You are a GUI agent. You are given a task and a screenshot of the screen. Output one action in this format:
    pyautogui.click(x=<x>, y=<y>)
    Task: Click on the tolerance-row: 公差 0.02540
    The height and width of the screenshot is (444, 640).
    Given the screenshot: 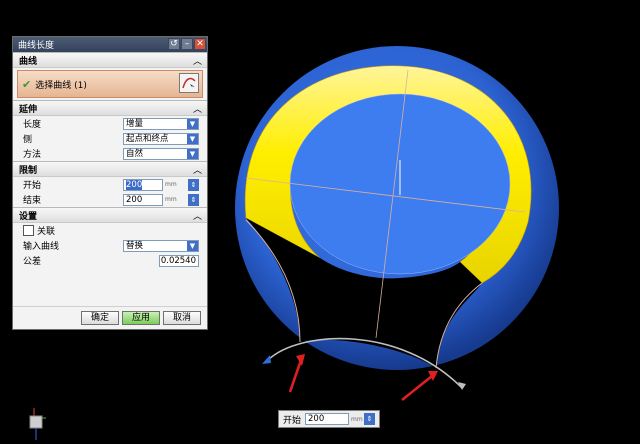 What is the action you would take?
    pyautogui.click(x=110, y=260)
    